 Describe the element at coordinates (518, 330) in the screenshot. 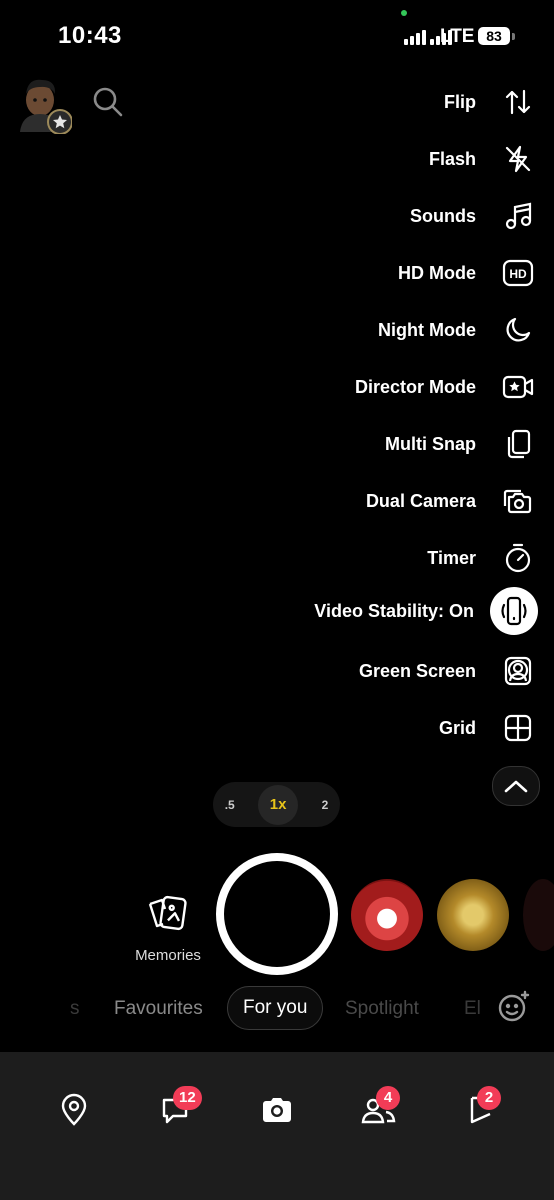

I see `moon-icon` at that location.